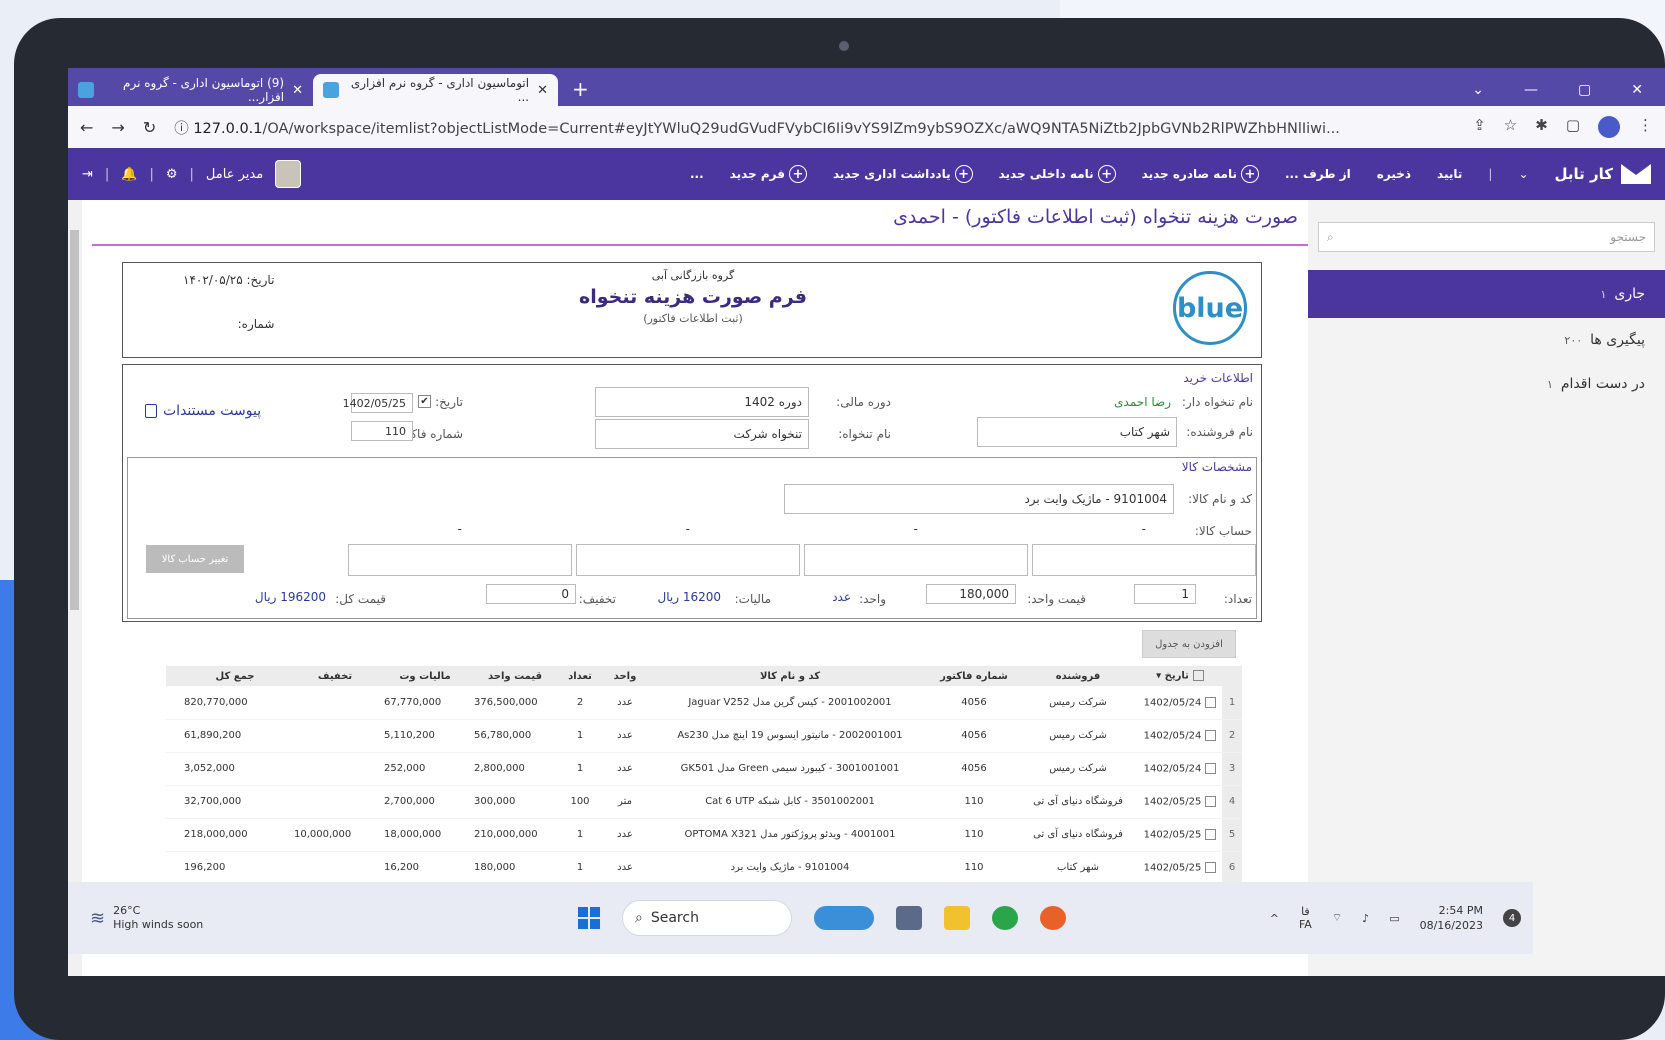 The width and height of the screenshot is (1665, 1040). What do you see at coordinates (1078, 676) in the screenshot?
I see `col-vendor: فروشنده` at bounding box center [1078, 676].